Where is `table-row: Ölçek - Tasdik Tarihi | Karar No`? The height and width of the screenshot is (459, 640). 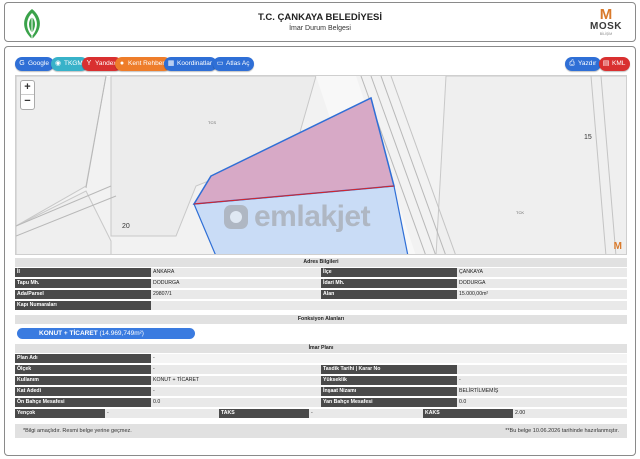
table-row: Ölçek - Tasdik Tarihi | Karar No is located at coordinates (321, 369).